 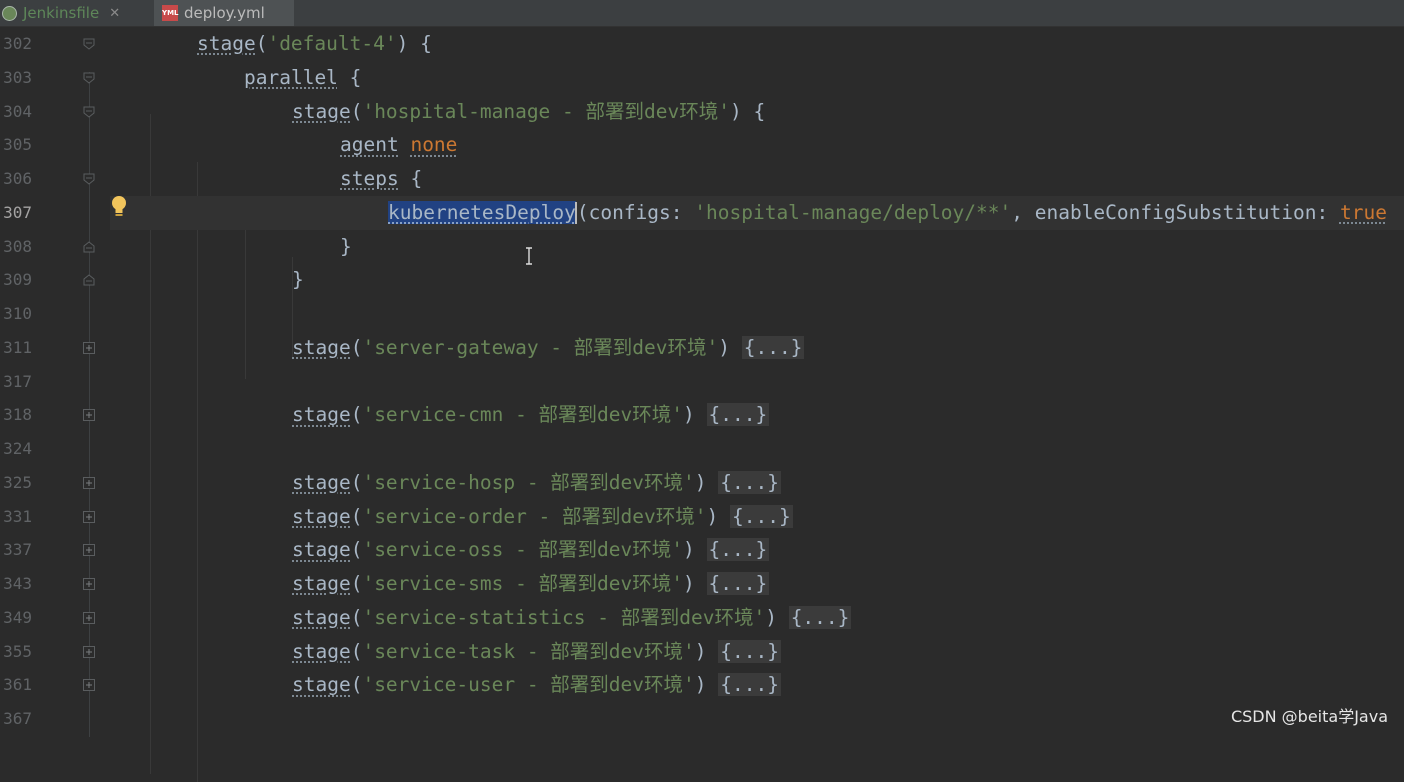 I want to click on code-text: stage('service-oss - 部署到dev环境') {...}, so click(x=530, y=550).